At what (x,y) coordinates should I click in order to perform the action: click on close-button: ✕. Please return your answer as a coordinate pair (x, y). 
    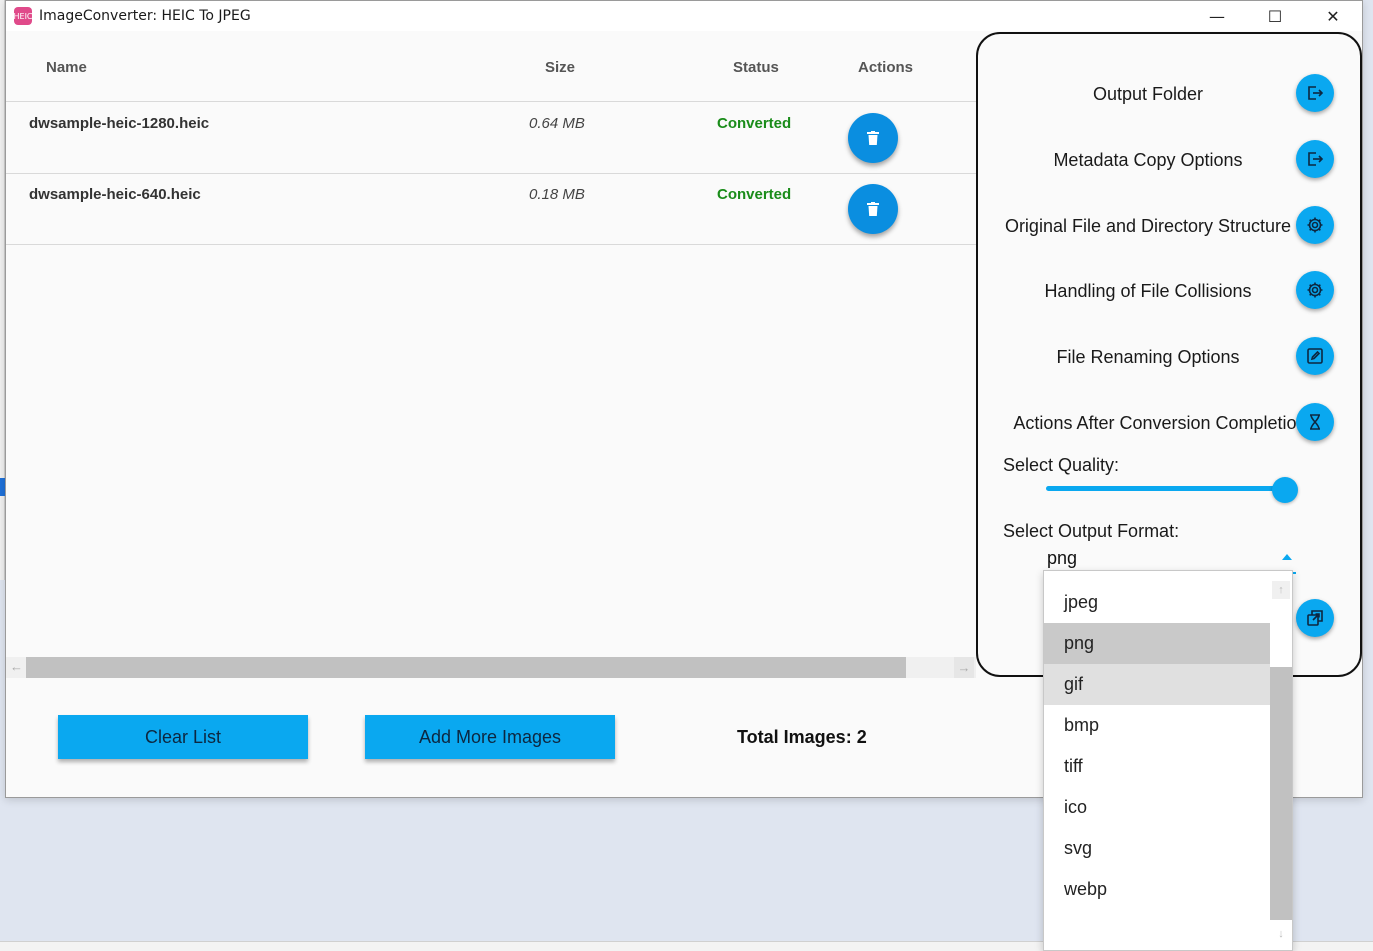
    Looking at the image, I should click on (1333, 16).